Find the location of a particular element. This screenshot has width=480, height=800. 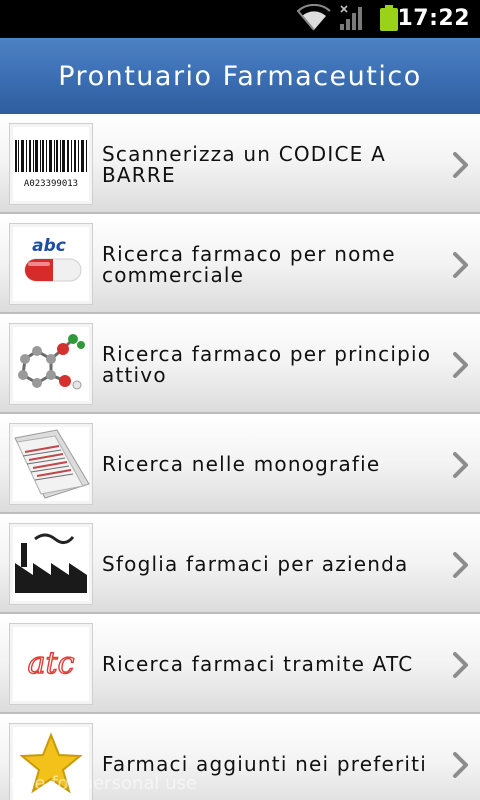

menu-item-commercial-name: abc Ricerca farmaco per nome commerciale is located at coordinates (240, 264).